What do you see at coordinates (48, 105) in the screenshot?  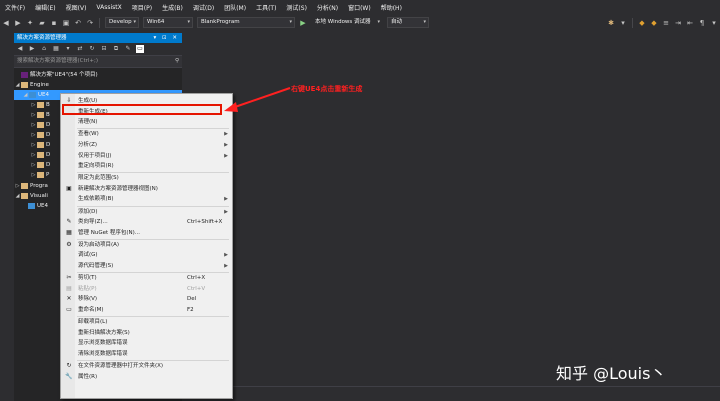 I see `tree-item-label: B` at bounding box center [48, 105].